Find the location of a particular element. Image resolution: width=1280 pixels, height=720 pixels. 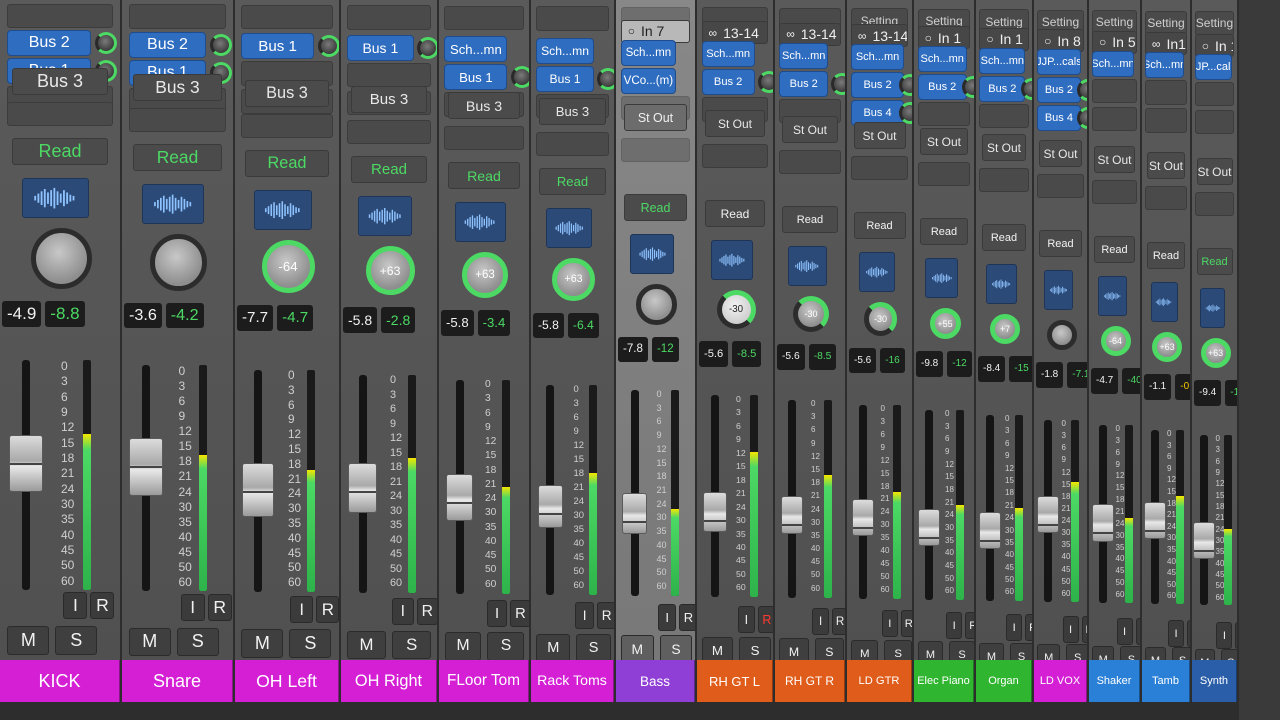

channel-name: Bass is located at coordinates (655, 681).